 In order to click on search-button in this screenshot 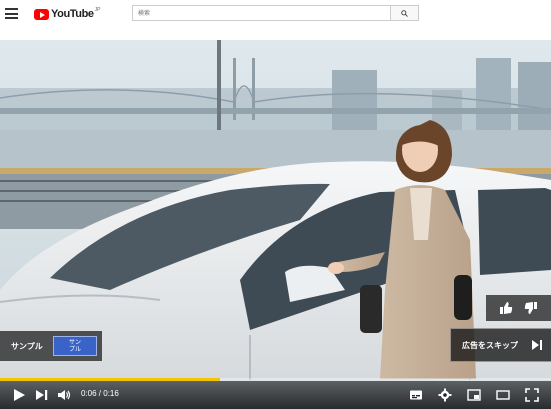, I will do `click(404, 13)`.